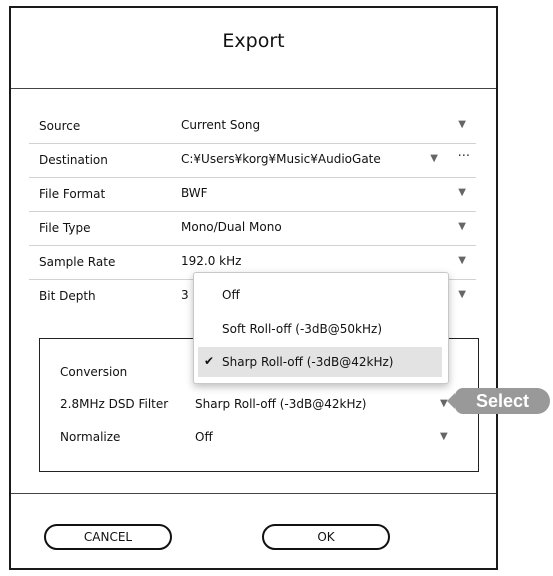 The height and width of the screenshot is (576, 553). I want to click on source-label: Source, so click(60, 126).